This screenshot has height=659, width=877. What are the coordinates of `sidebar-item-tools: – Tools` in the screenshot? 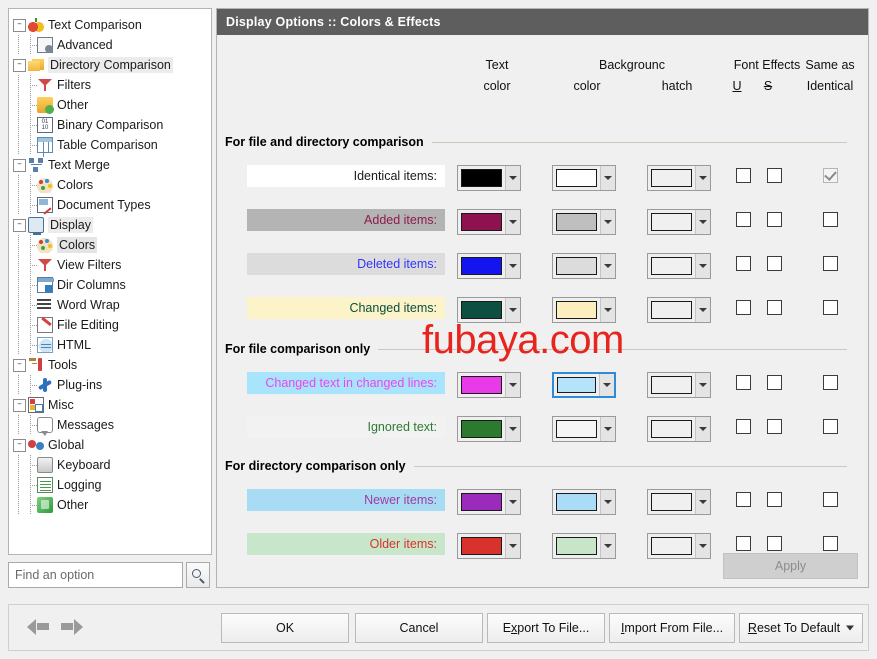 It's located at (110, 365).